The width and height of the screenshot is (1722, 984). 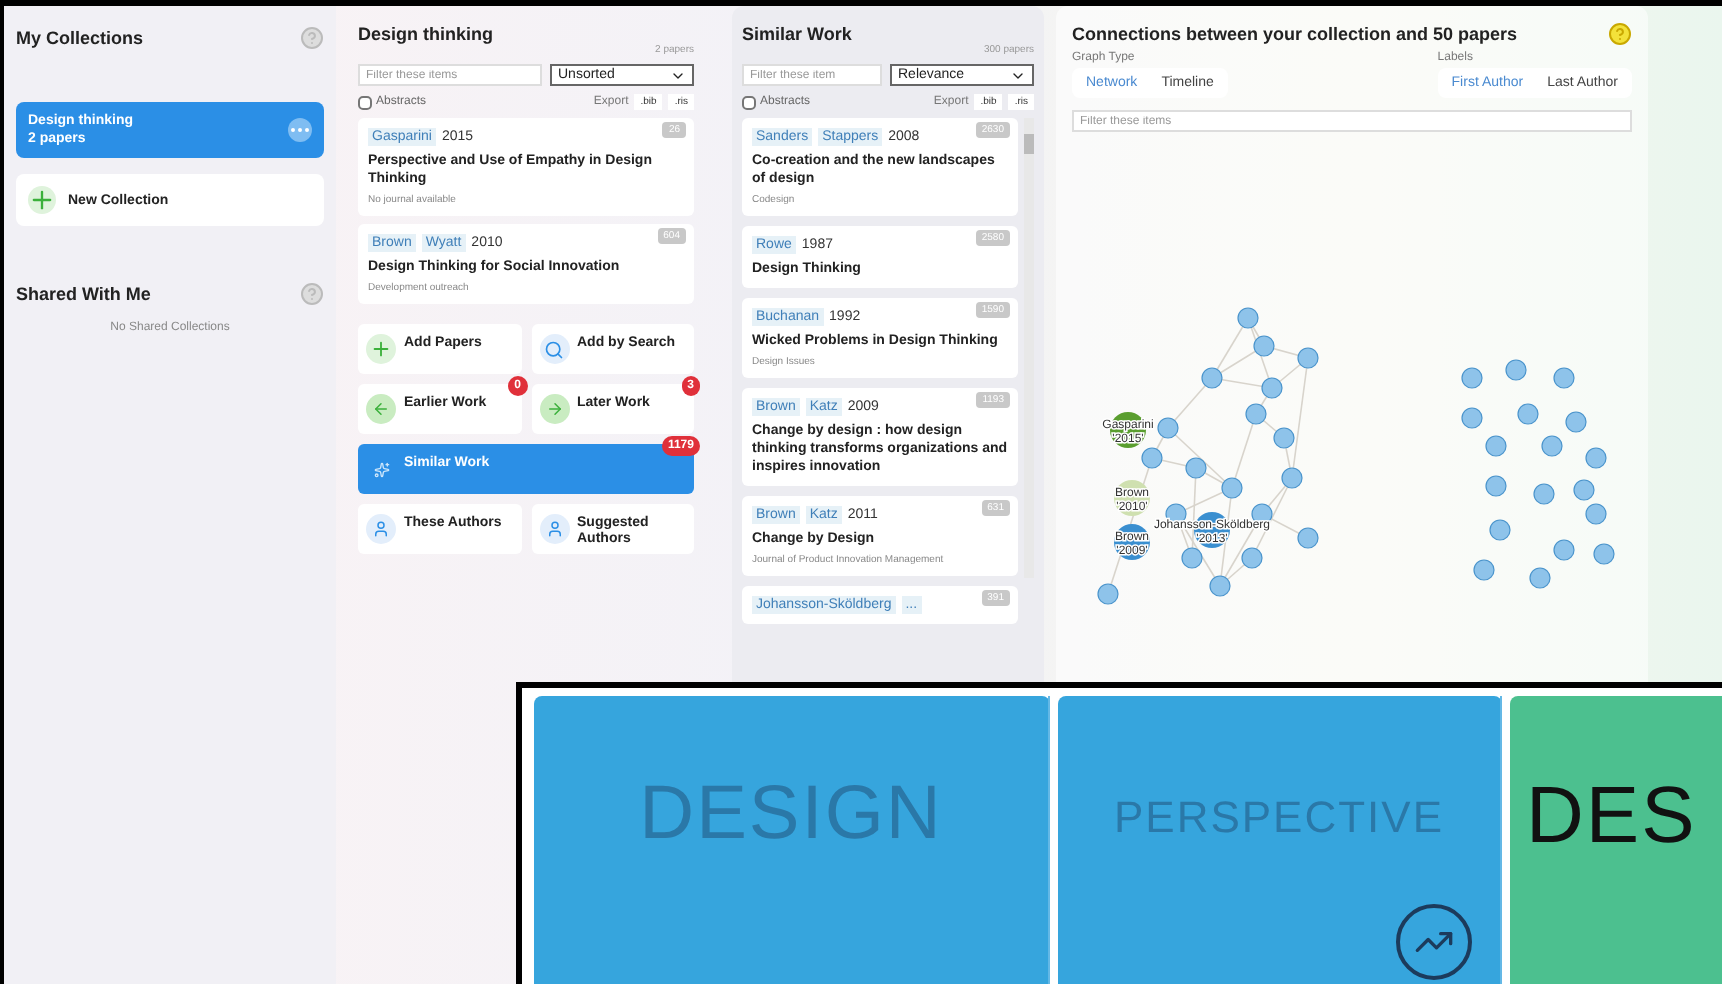 What do you see at coordinates (80, 38) in the screenshot?
I see `sidebar-title: My Collections` at bounding box center [80, 38].